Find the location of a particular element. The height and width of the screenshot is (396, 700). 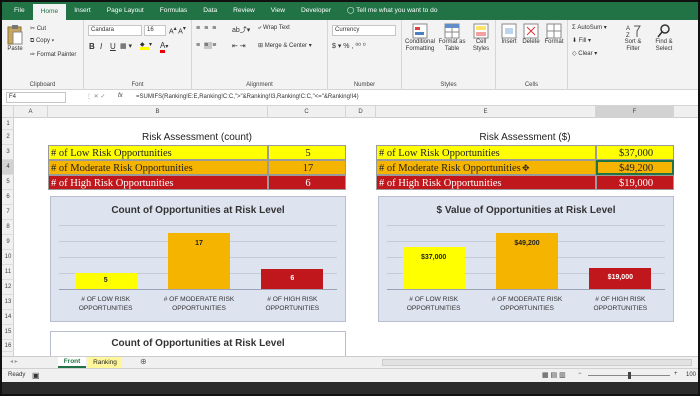

row-header: 6 is located at coordinates (8, 197).